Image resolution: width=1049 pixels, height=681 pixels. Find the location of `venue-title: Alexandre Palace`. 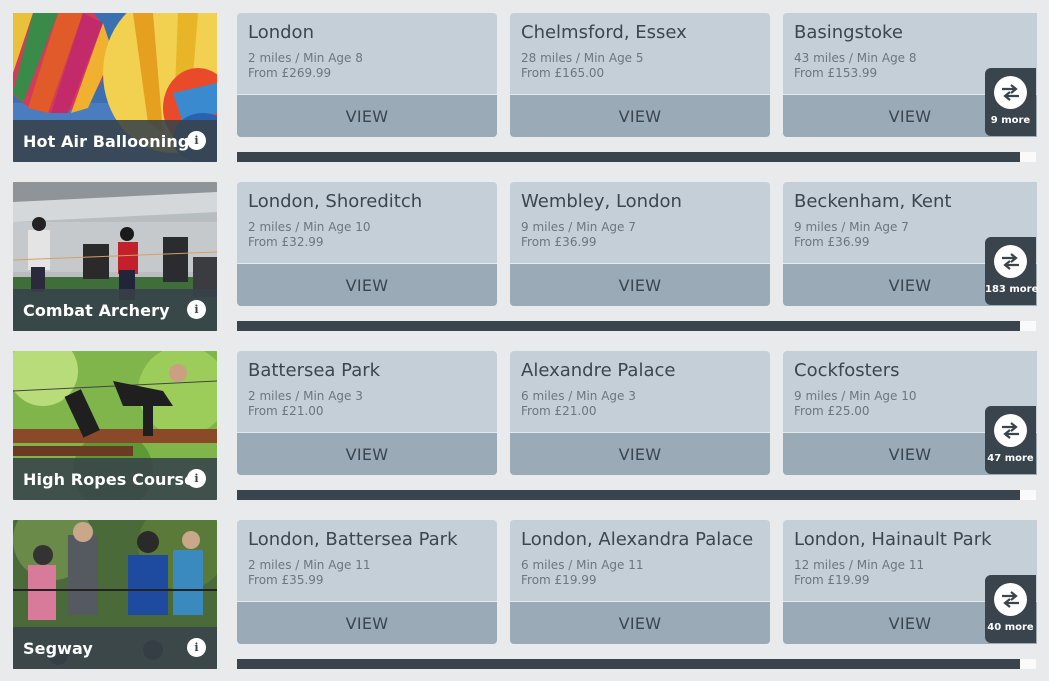

venue-title: Alexandre Palace is located at coordinates (598, 370).